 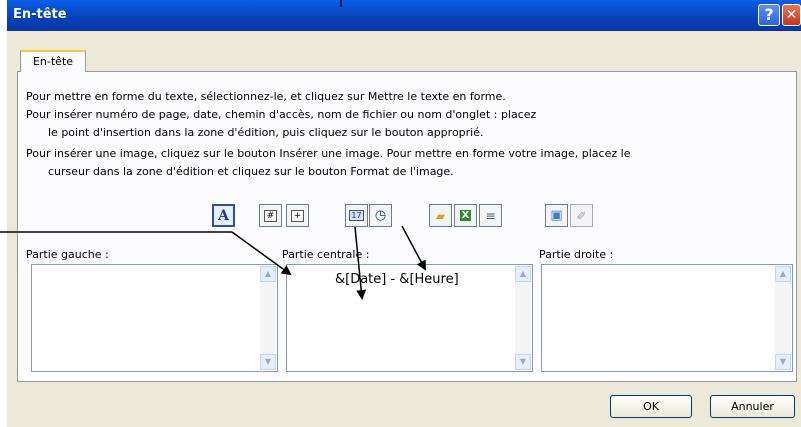 I want to click on insert-file-path-button: ▰, so click(x=440, y=215).